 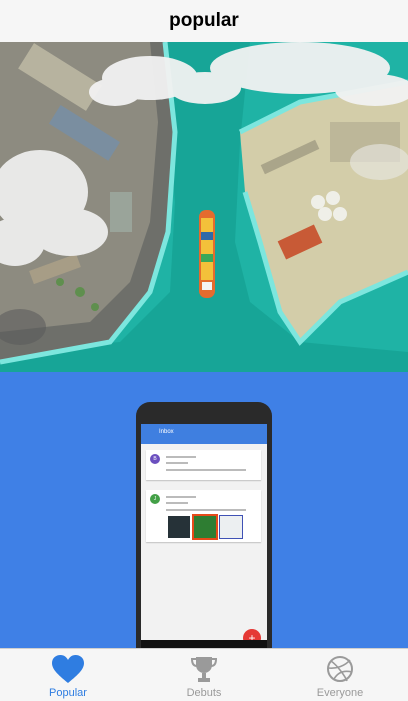 I want to click on phone-screen: Inbox B J +, so click(x=204, y=532).